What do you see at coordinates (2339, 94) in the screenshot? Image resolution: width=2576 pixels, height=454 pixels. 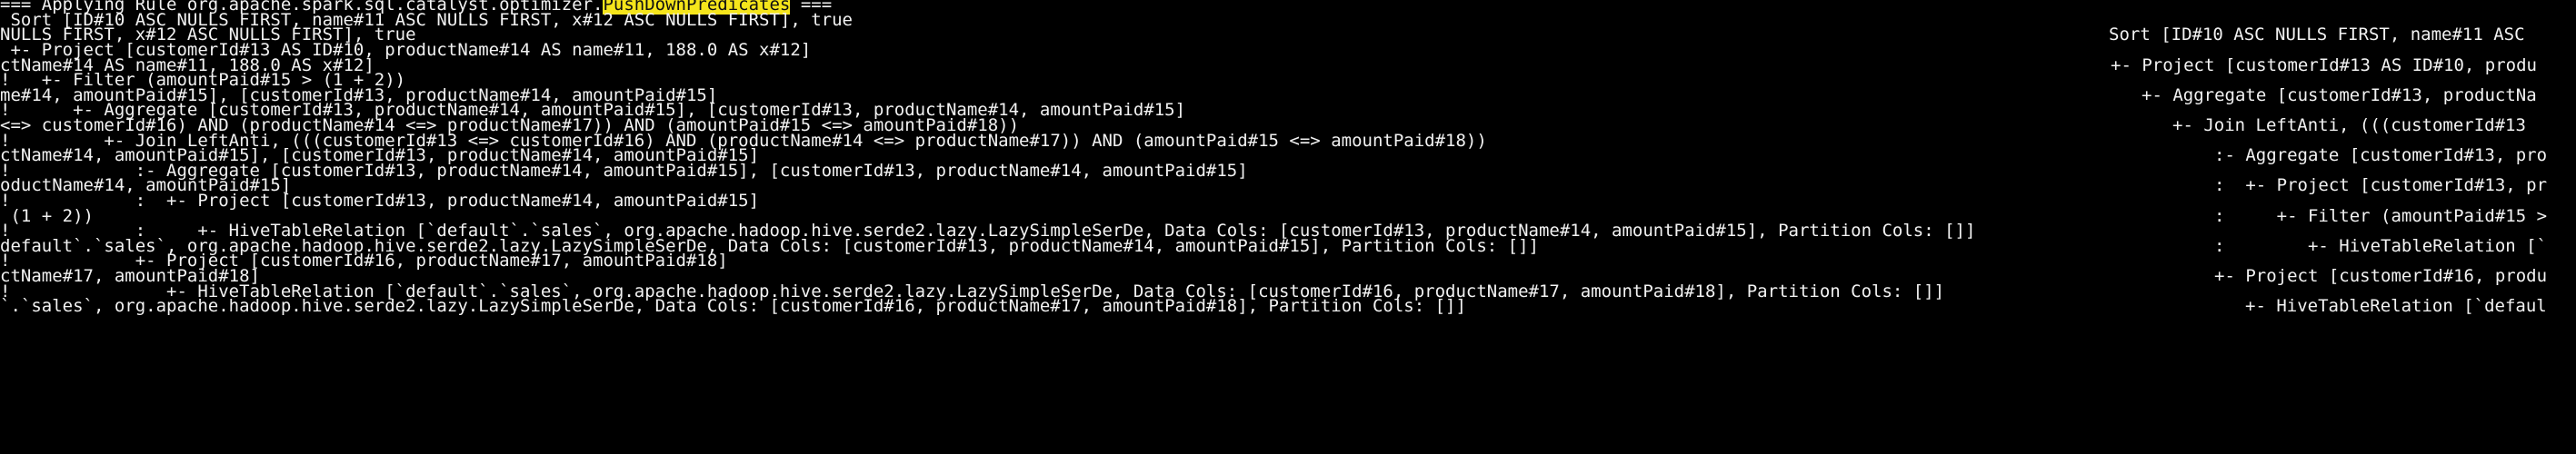 I see `plan-line-after: +- Aggregate [customerId#13, productNa` at bounding box center [2339, 94].